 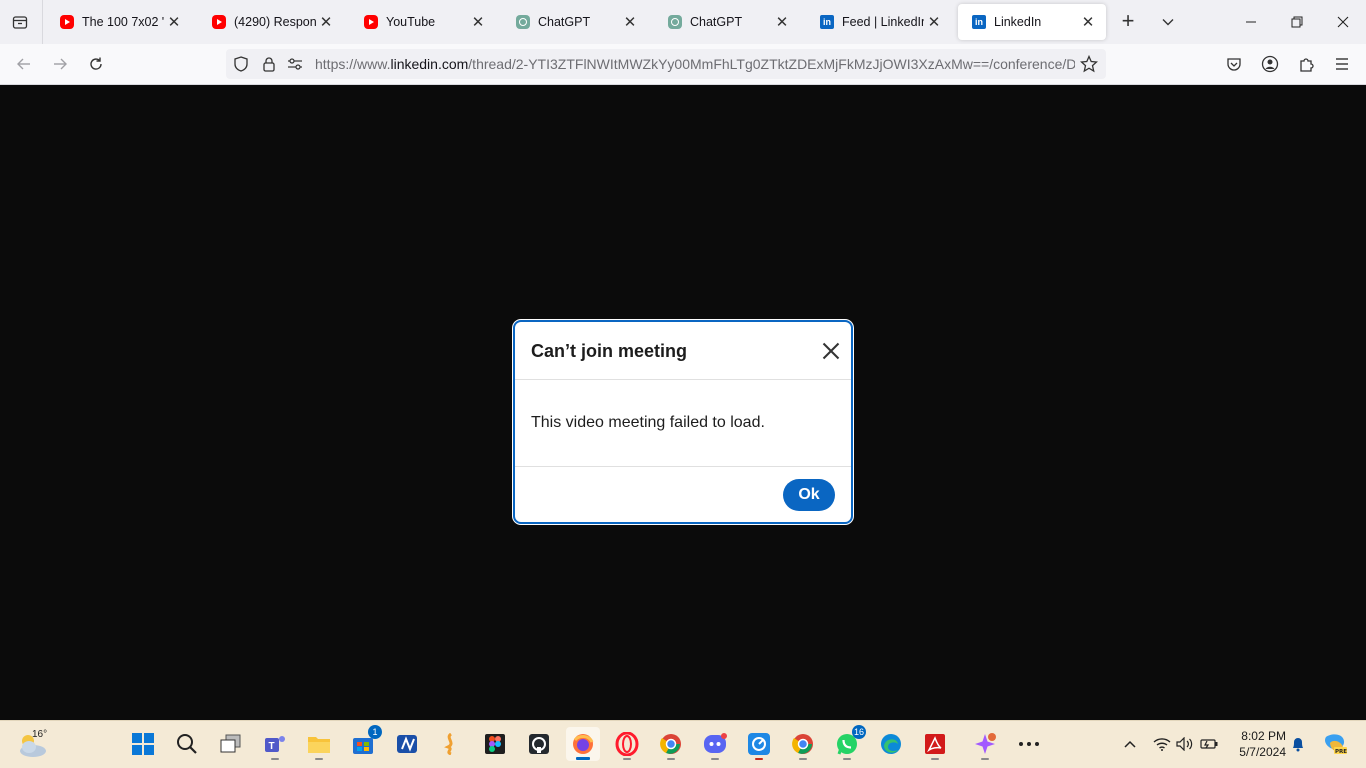 What do you see at coordinates (891, 744) in the screenshot?
I see `microsoft-edge-icon` at bounding box center [891, 744].